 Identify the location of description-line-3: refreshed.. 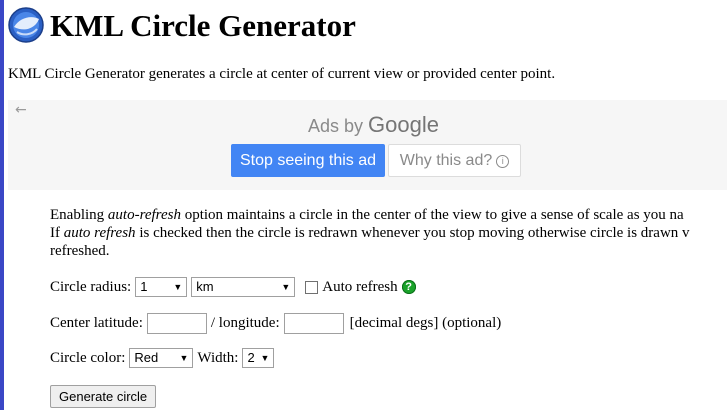
(80, 251).